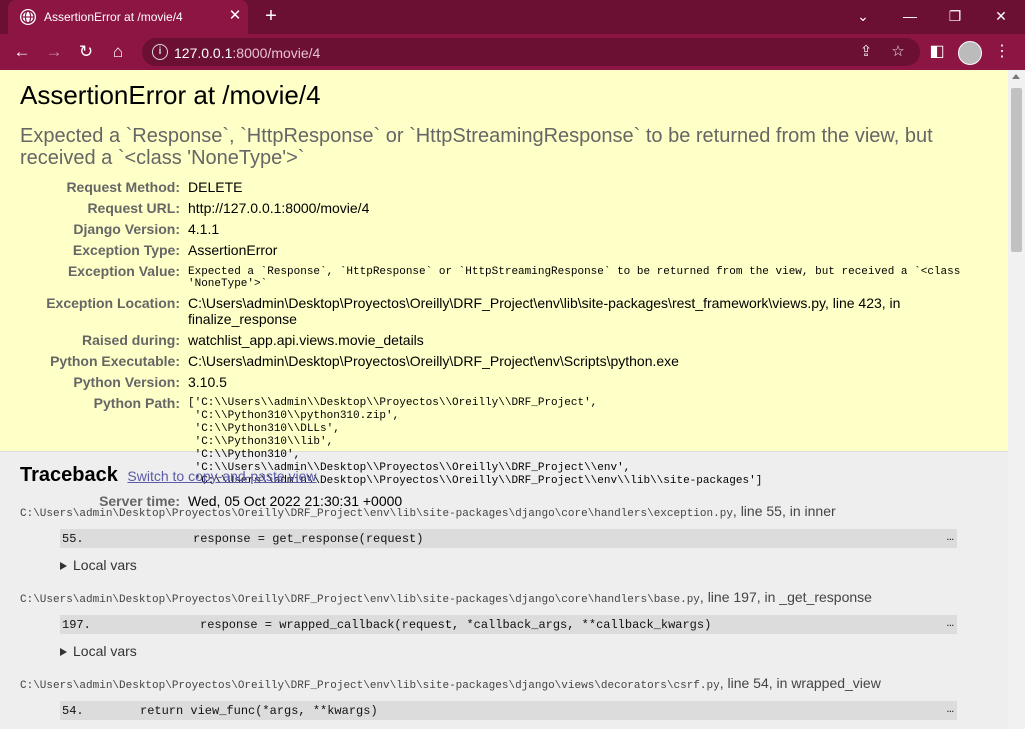 Image resolution: width=1025 pixels, height=729 pixels. I want to click on tab-search-icon: ⌄, so click(863, 16).